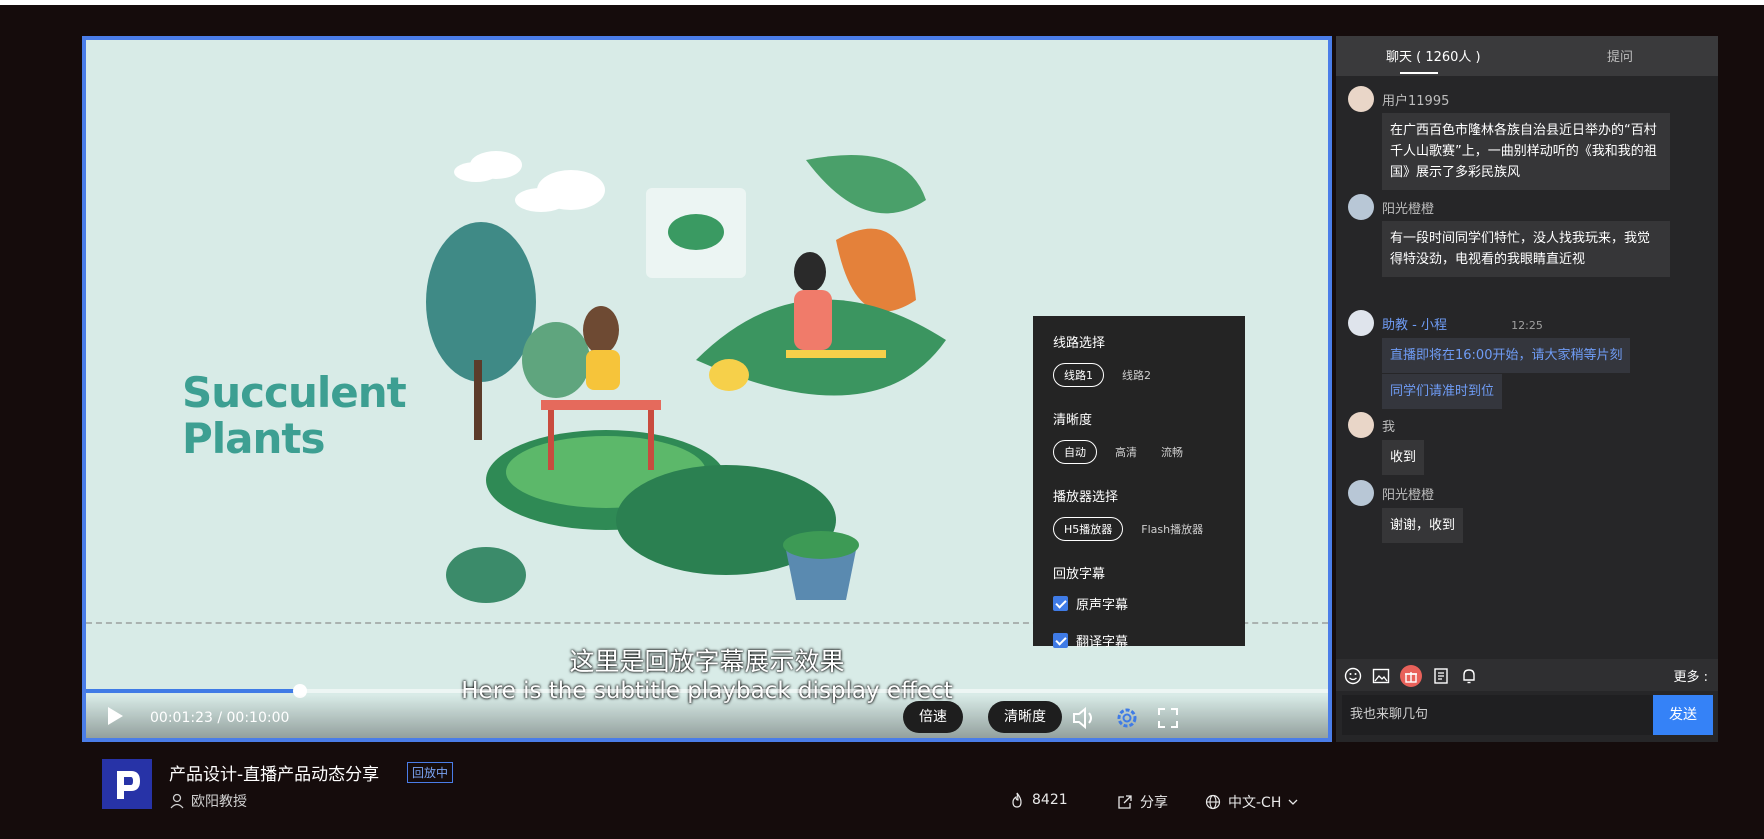 The width and height of the screenshot is (1764, 839). I want to click on chat-bubble: 直播即将在16:00开始，请大家稍等片刻, so click(1506, 355).